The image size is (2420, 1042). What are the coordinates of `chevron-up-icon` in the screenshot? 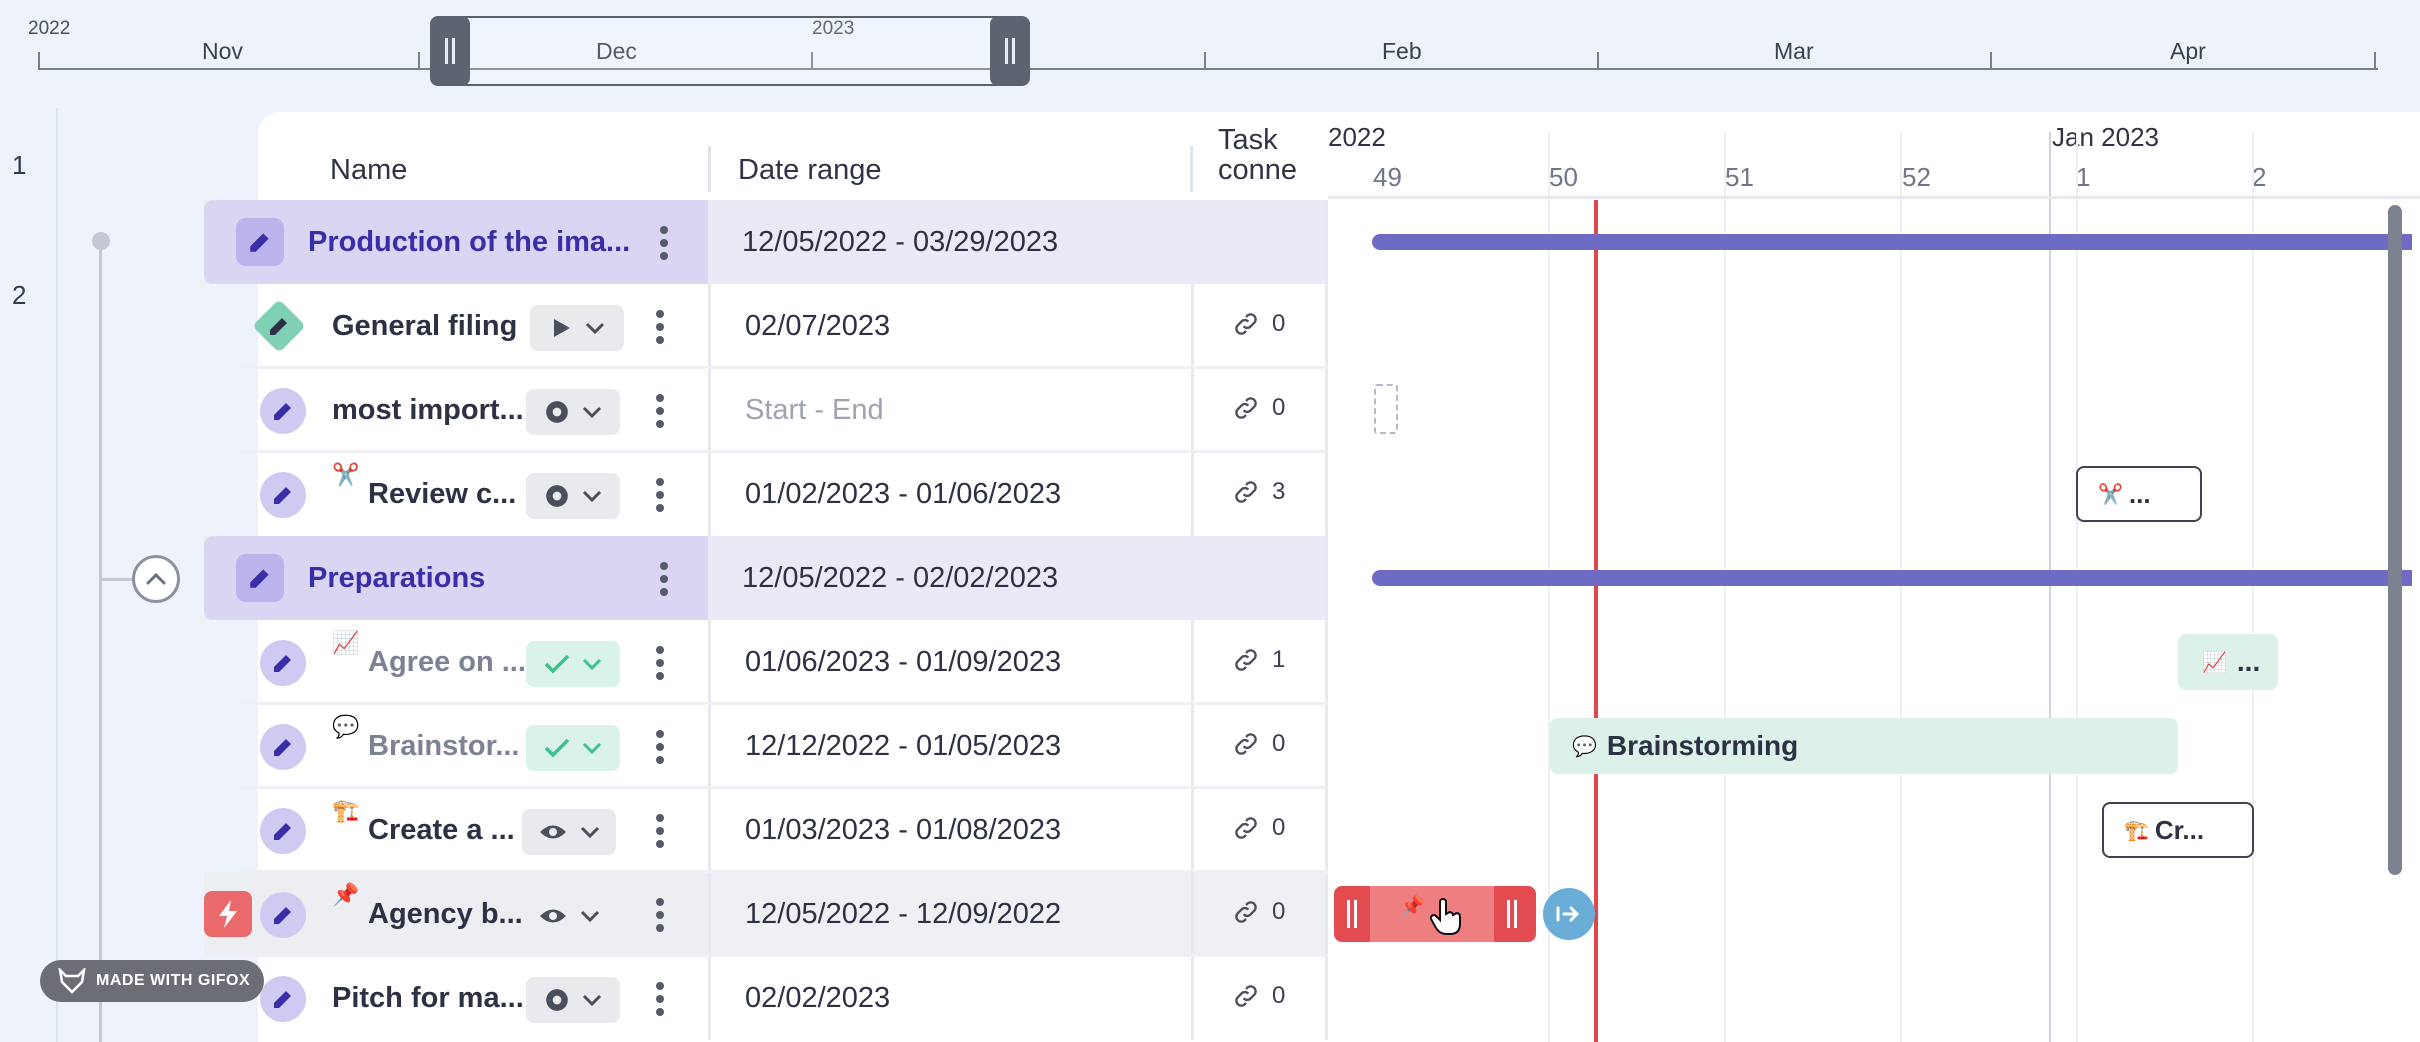 It's located at (156, 579).